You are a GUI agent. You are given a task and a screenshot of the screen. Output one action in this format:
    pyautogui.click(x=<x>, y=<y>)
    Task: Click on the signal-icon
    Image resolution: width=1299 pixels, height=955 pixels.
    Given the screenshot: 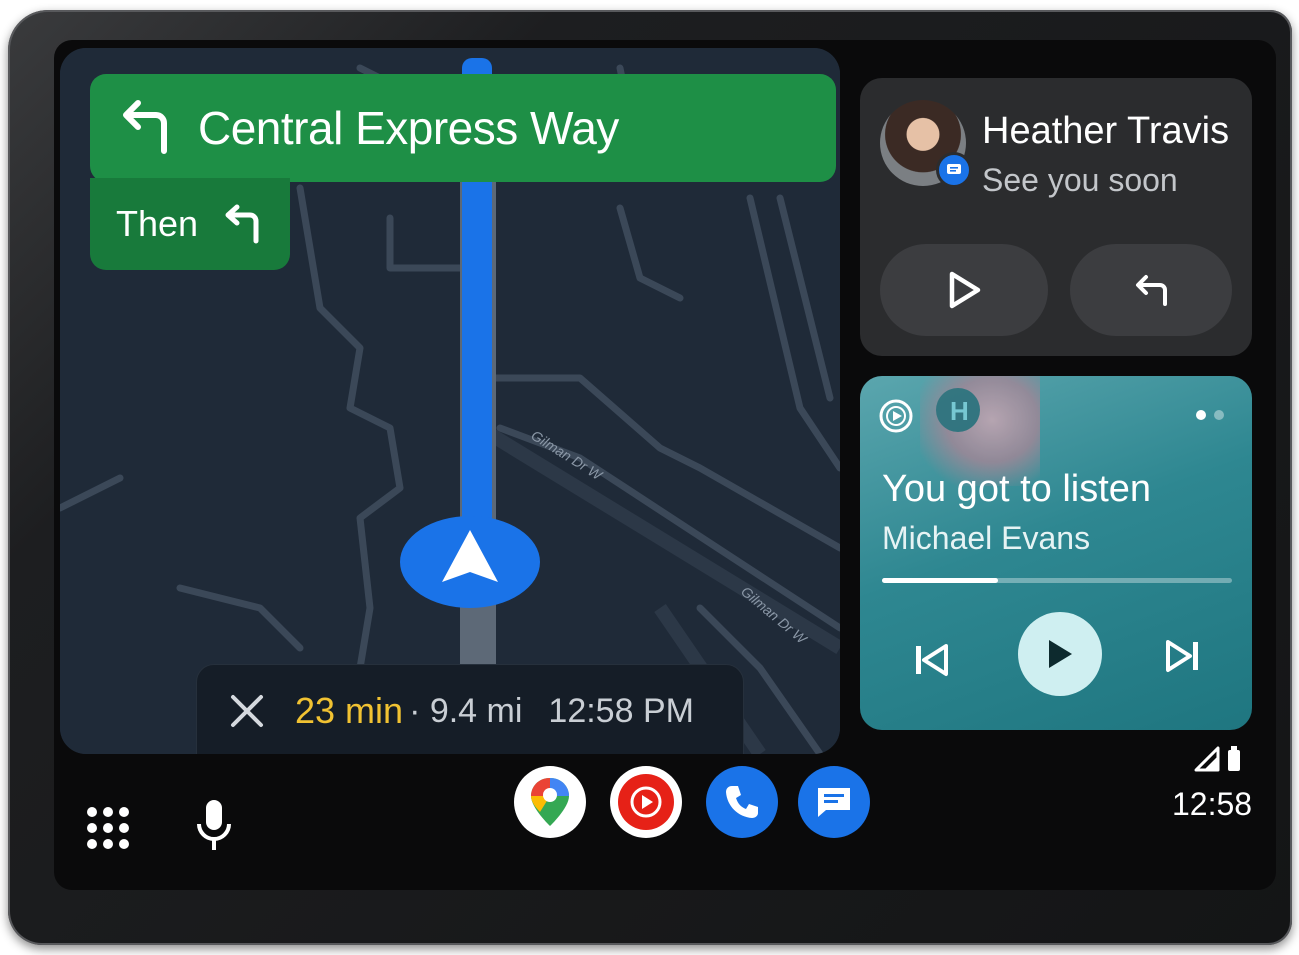 What is the action you would take?
    pyautogui.click(x=1207, y=759)
    